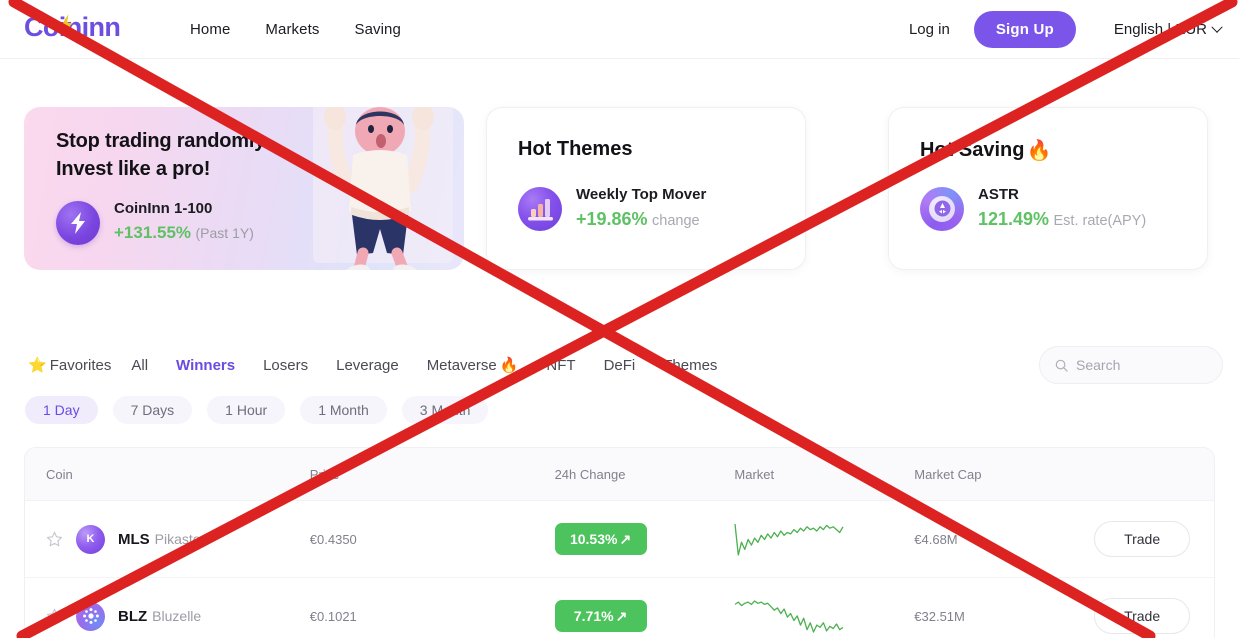 The height and width of the screenshot is (638, 1239). Describe the element at coordinates (133, 616) in the screenshot. I see `row-coin-symbol: BLZ` at that location.